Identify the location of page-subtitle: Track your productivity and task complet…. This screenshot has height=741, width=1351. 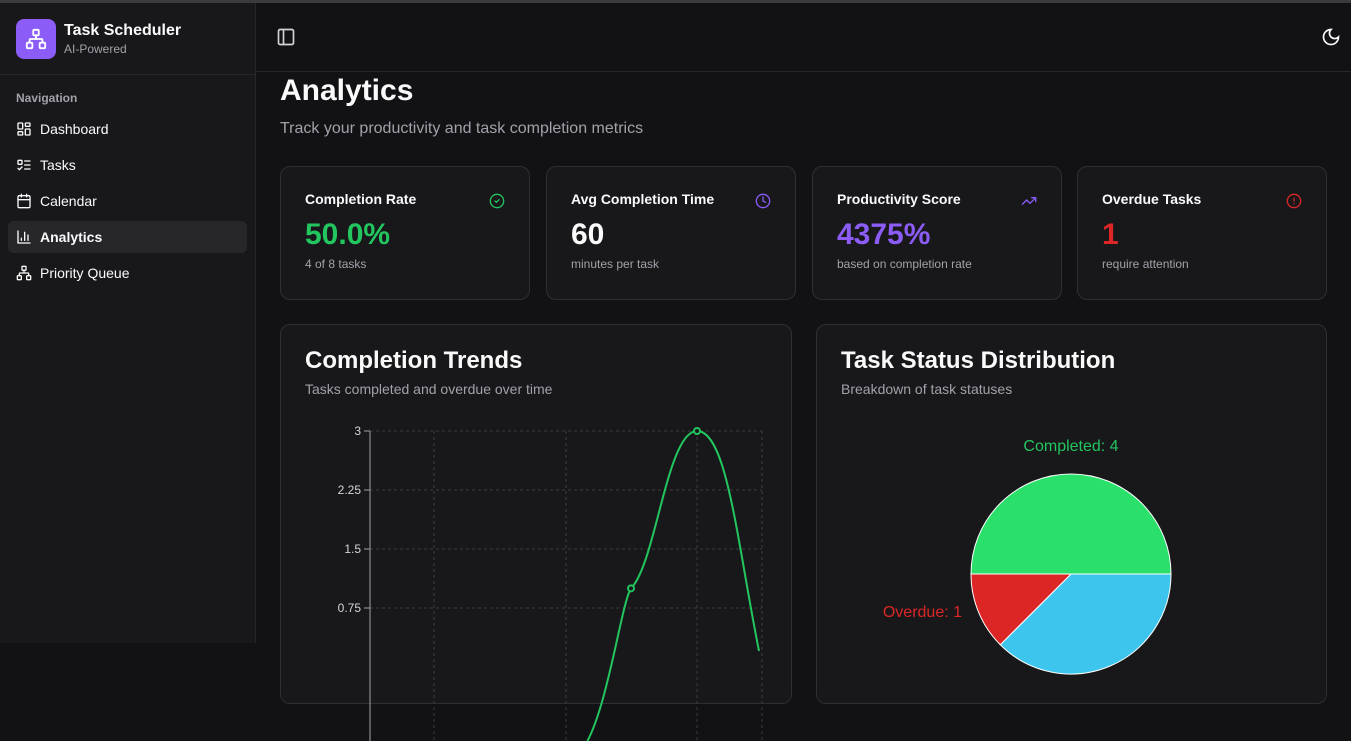
(462, 128).